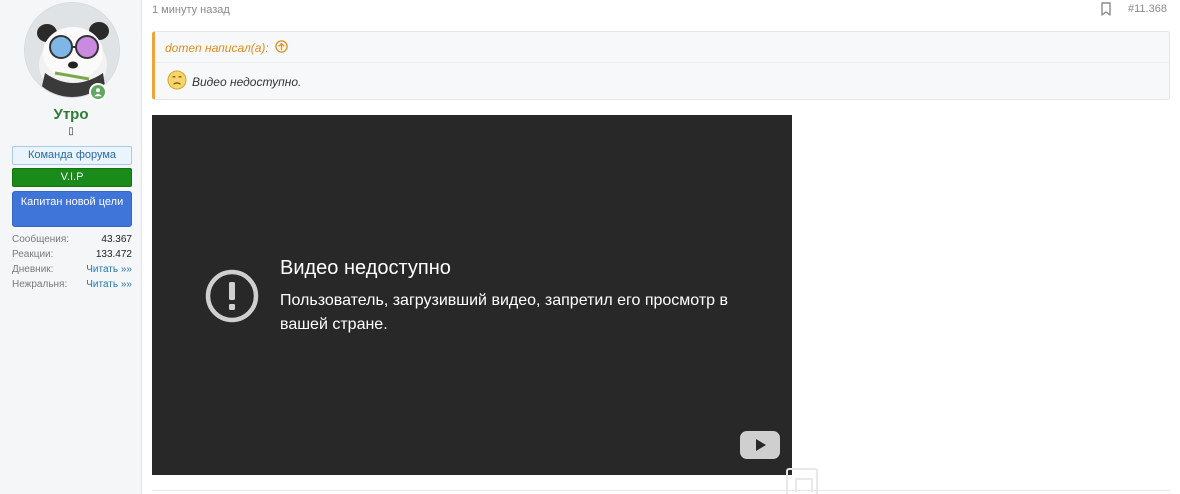 This screenshot has width=1180, height=494. I want to click on diary-read-link: Читать »», so click(109, 269).